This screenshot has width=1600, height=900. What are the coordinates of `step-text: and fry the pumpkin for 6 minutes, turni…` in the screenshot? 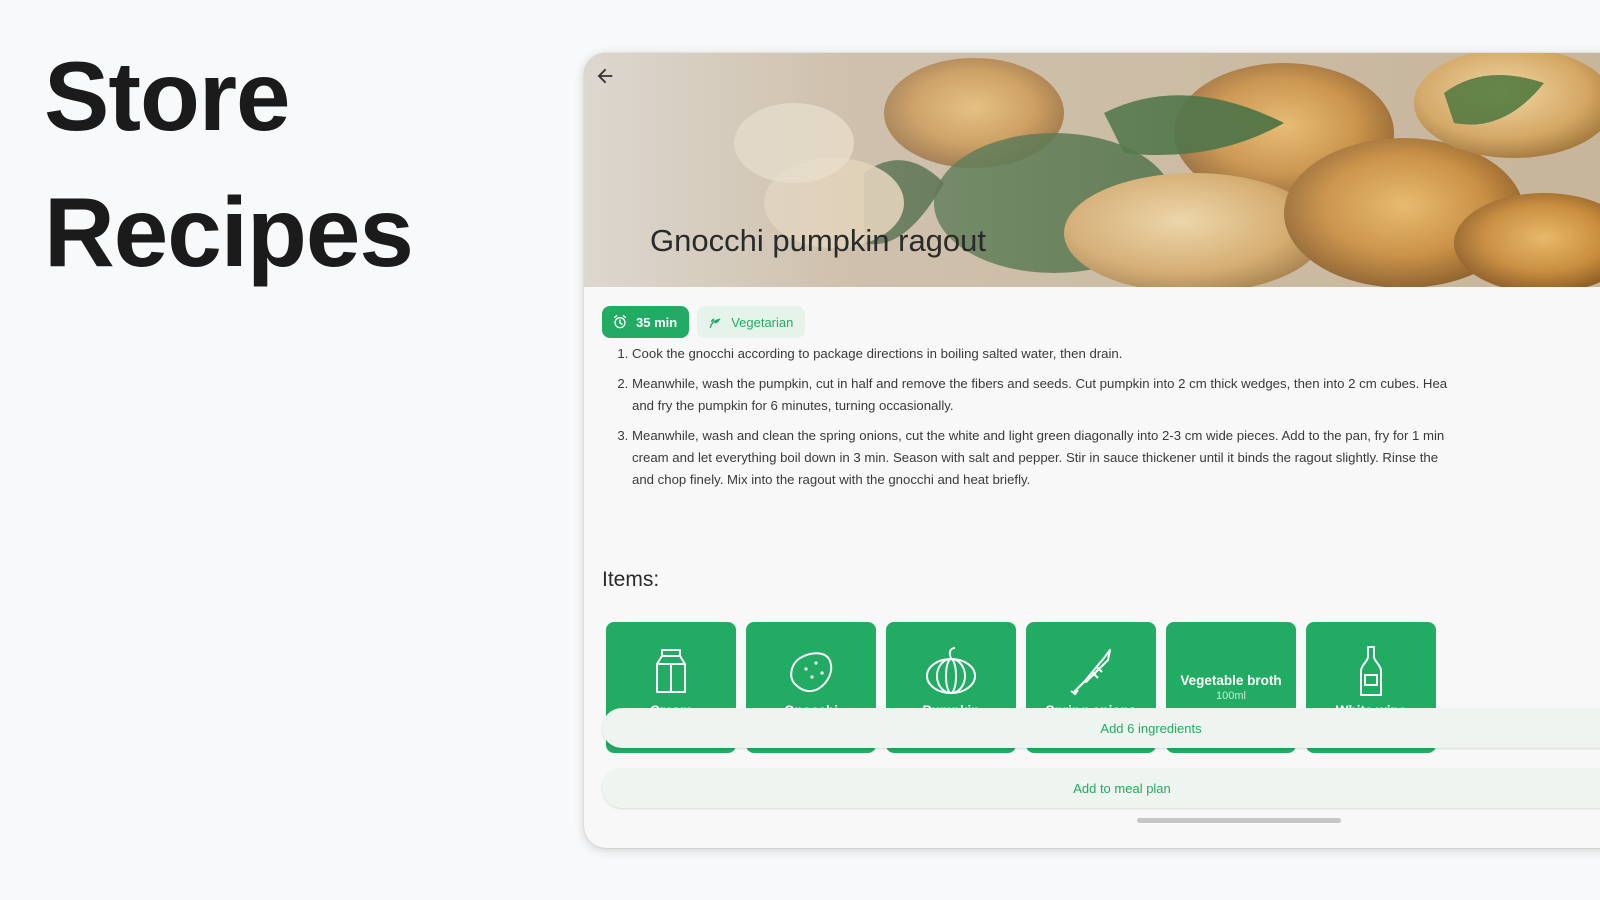 It's located at (793, 405).